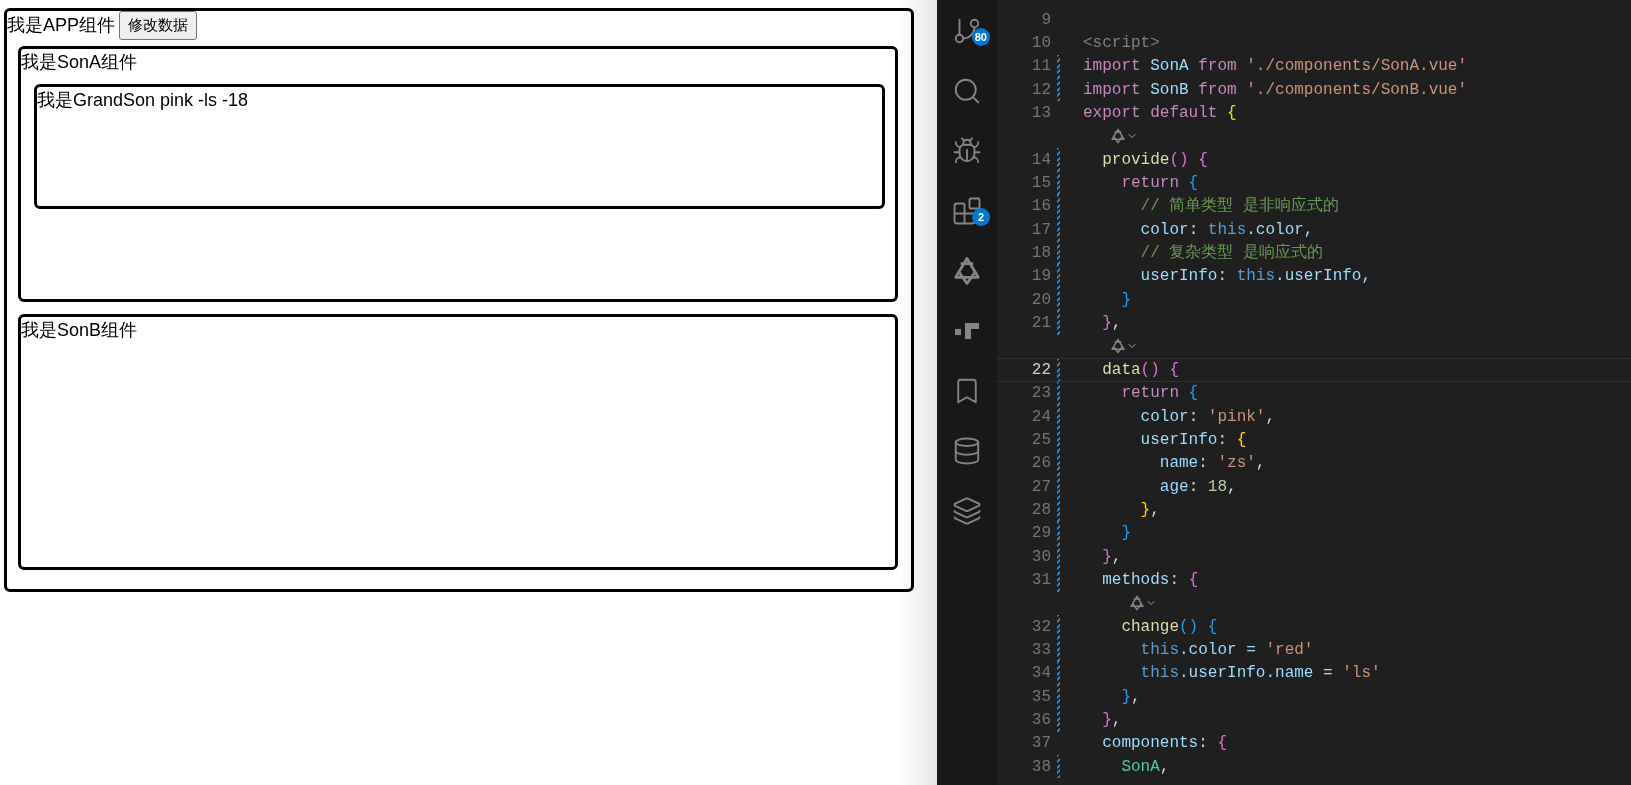 The height and width of the screenshot is (785, 1631). I want to click on line-number: 22, so click(1040, 370).